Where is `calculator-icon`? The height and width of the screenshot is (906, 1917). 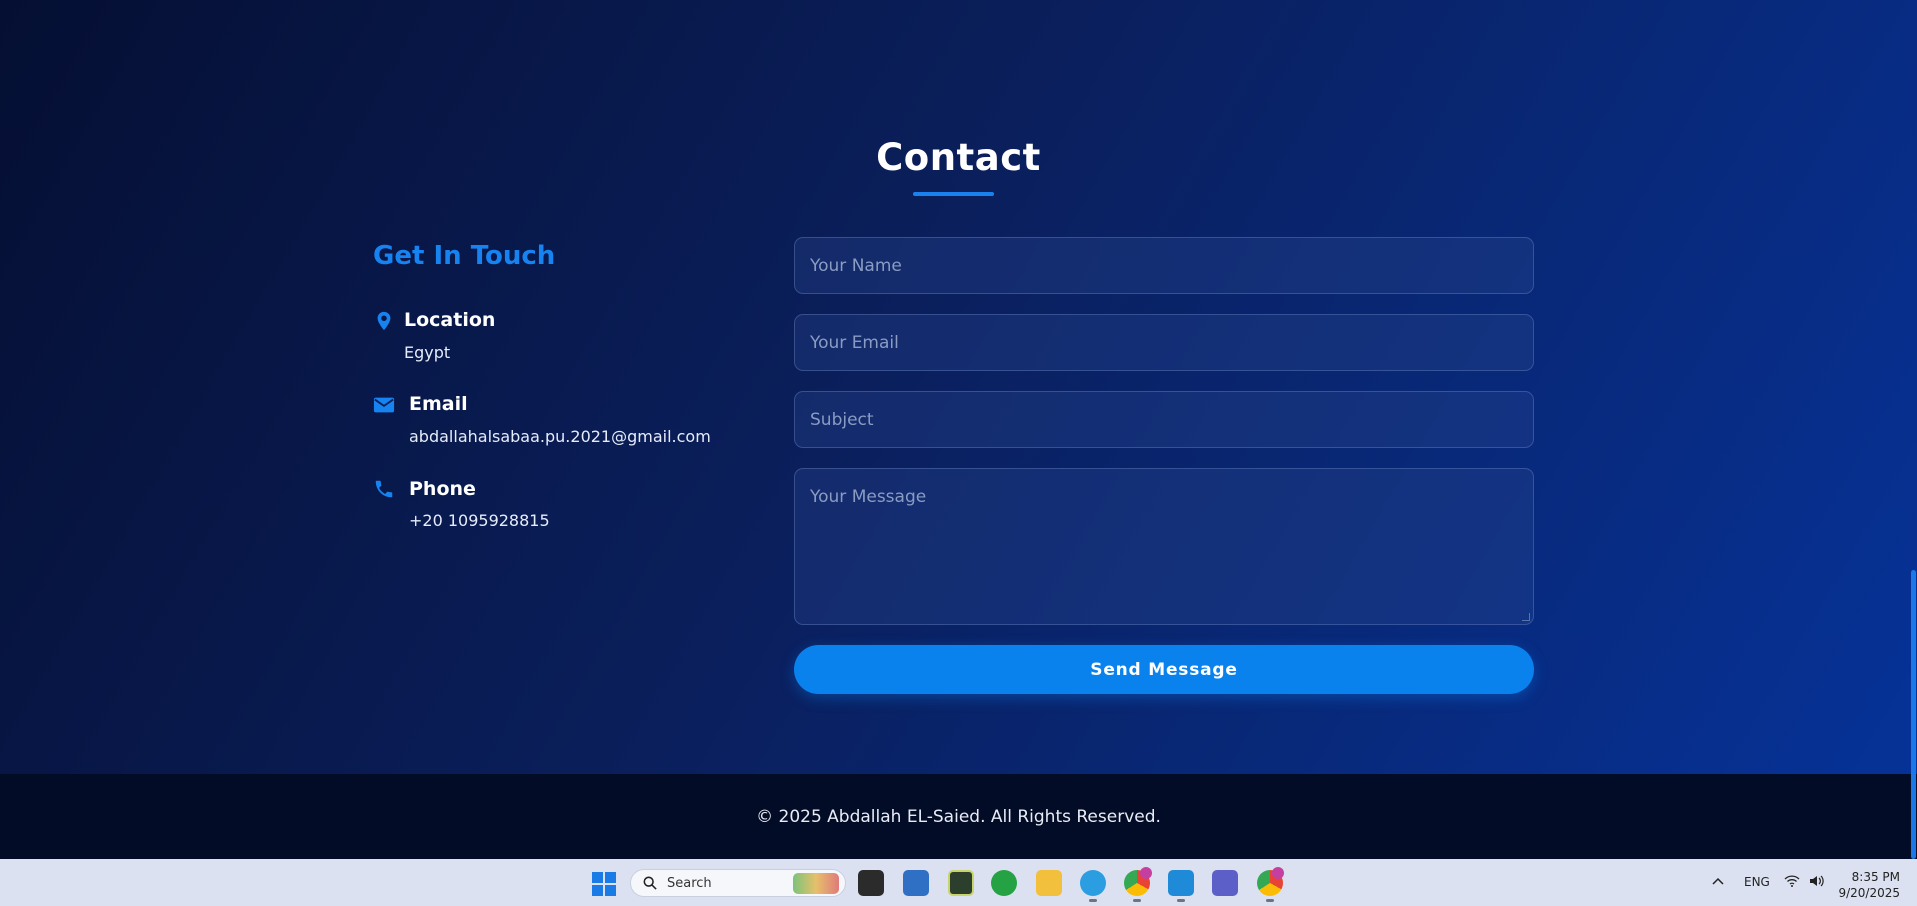
calculator-icon is located at coordinates (961, 883).